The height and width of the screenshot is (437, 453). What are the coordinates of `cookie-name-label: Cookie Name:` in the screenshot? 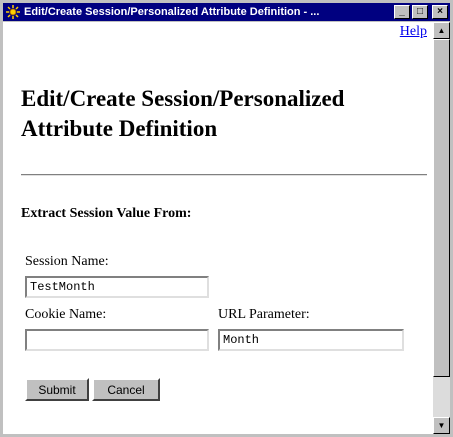 It's located at (66, 314).